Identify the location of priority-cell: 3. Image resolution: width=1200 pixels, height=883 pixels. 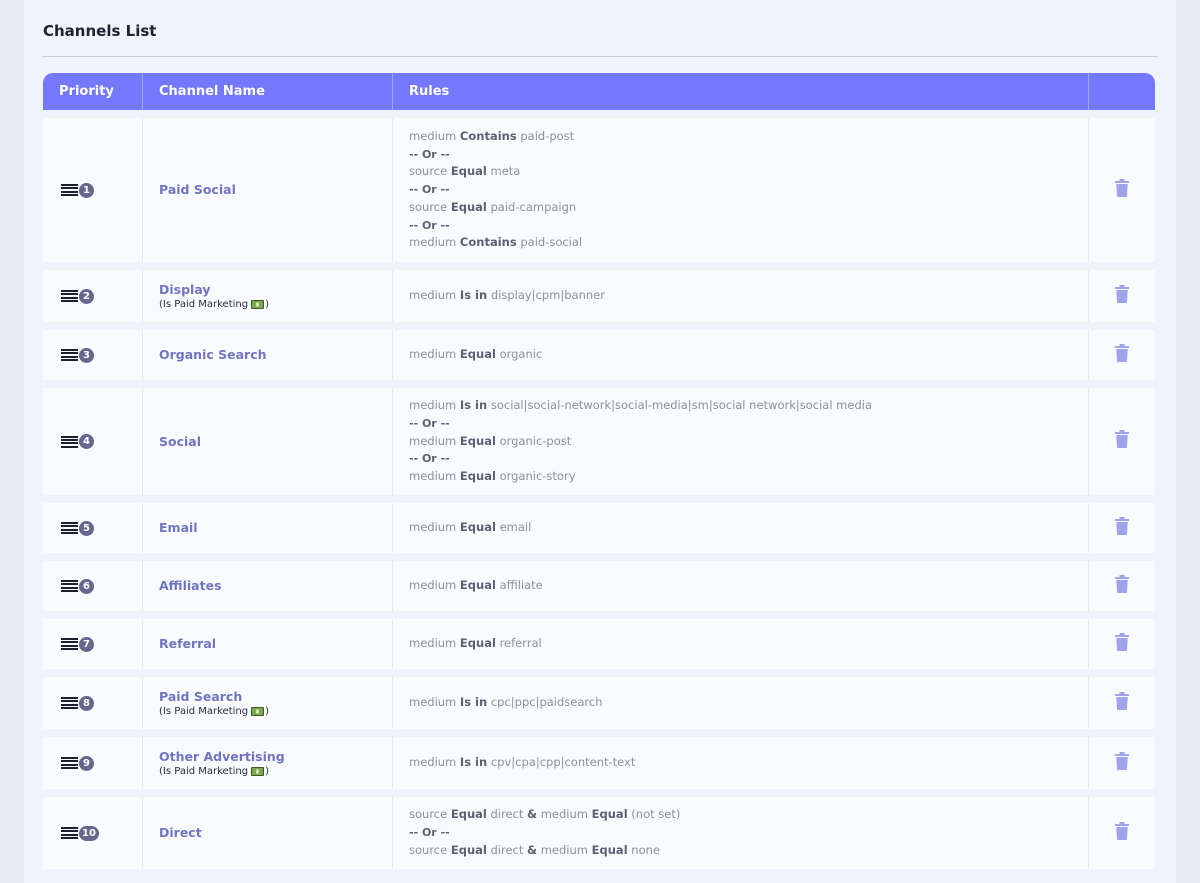
(93, 355).